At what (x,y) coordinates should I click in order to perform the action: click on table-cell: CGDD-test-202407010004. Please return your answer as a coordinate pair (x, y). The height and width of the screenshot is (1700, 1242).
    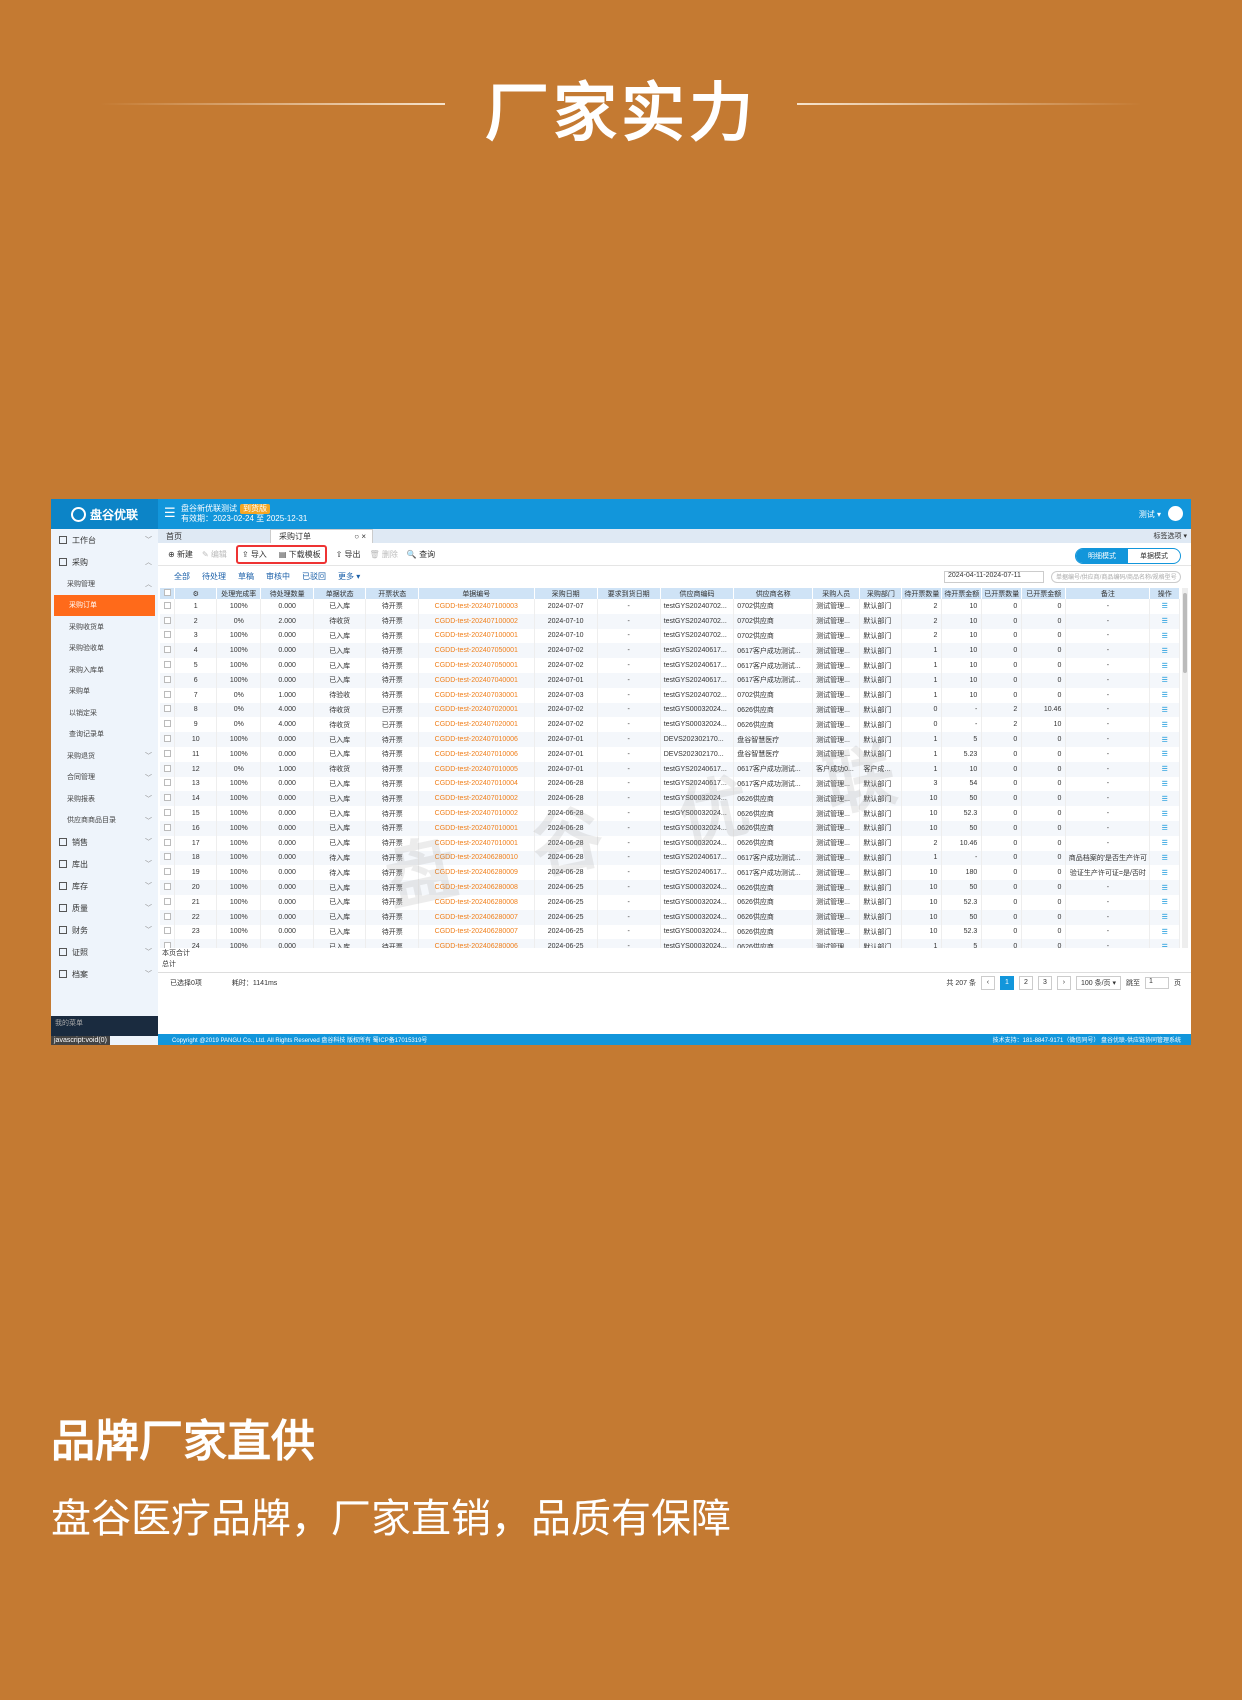
    Looking at the image, I should click on (476, 784).